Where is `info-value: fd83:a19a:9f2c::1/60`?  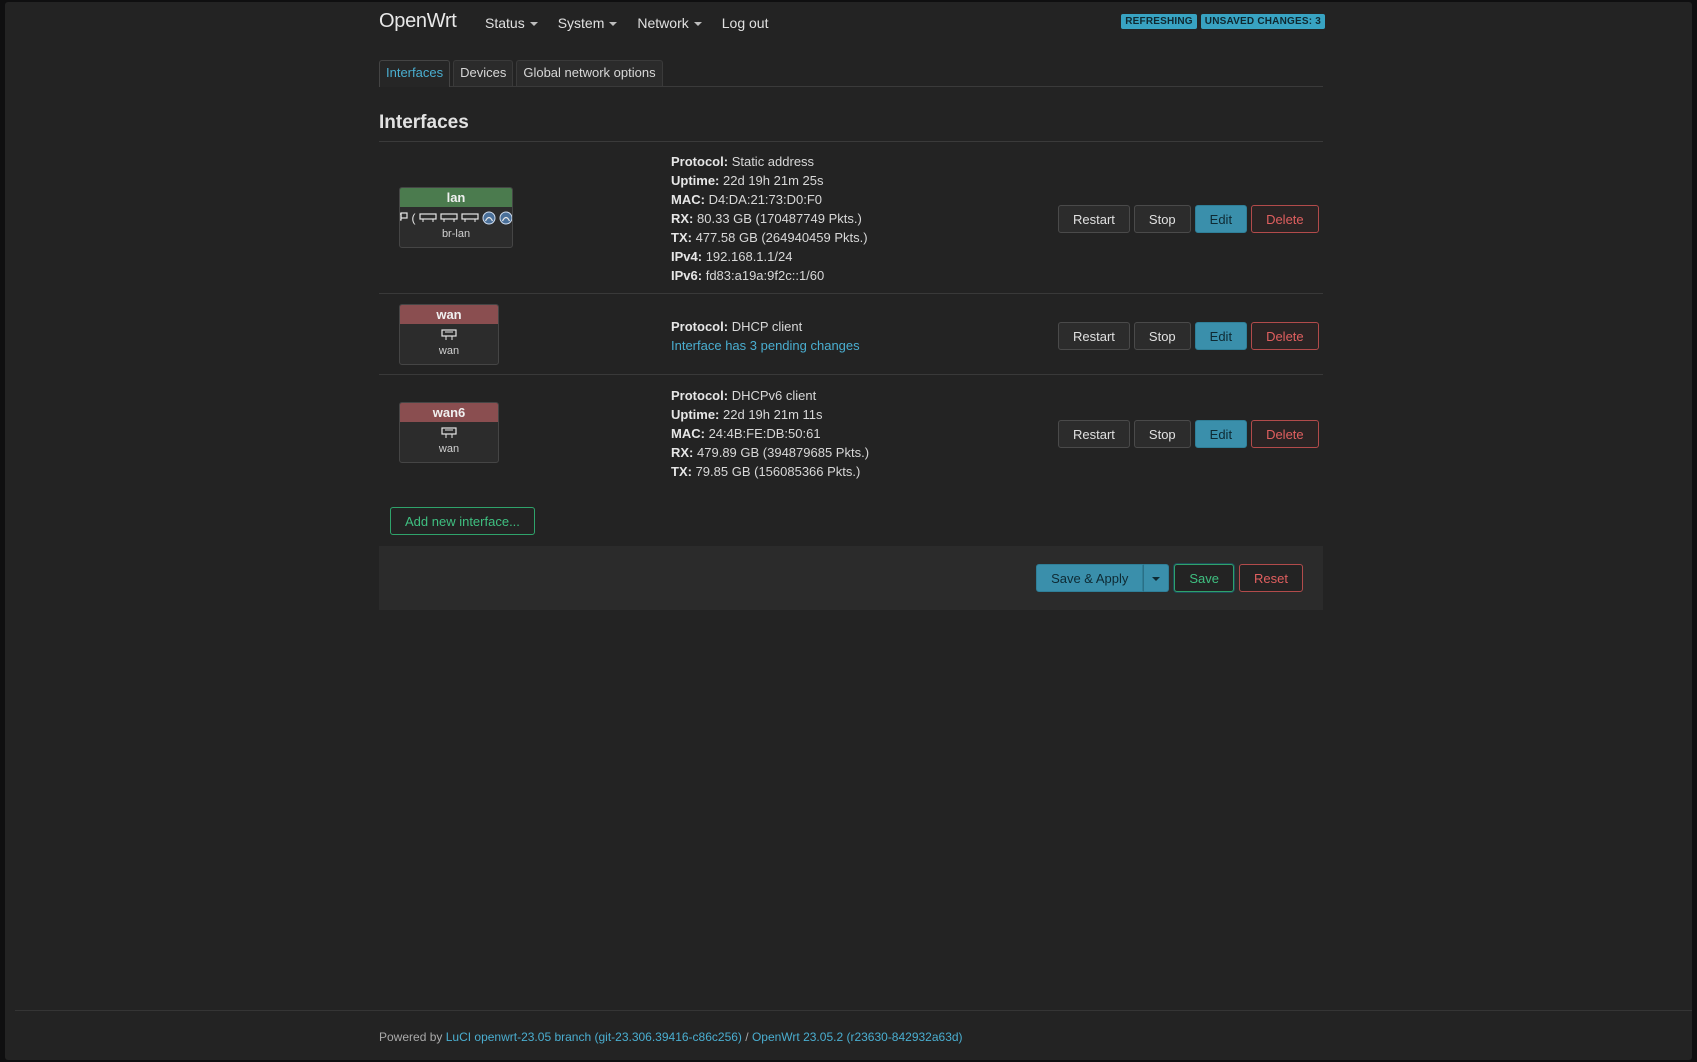
info-value: fd83:a19a:9f2c::1/60 is located at coordinates (765, 275).